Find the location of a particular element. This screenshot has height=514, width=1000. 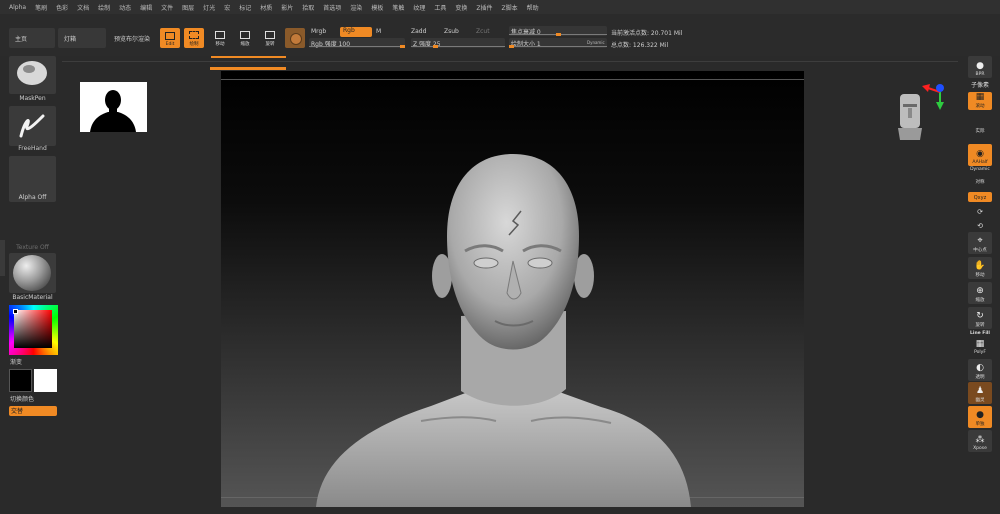

scroll-button: ▦ 滚动 is located at coordinates (980, 101).